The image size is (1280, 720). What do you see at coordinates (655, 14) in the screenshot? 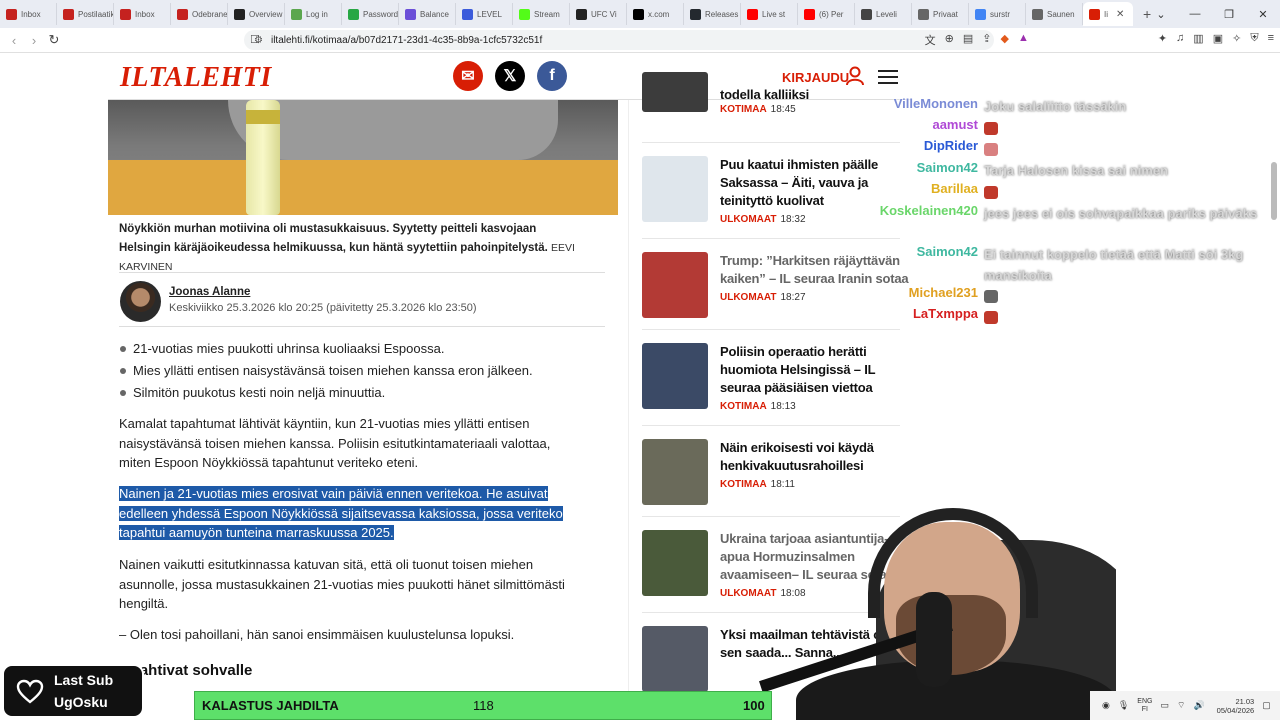
I see `browser-tab: x.com` at bounding box center [655, 14].